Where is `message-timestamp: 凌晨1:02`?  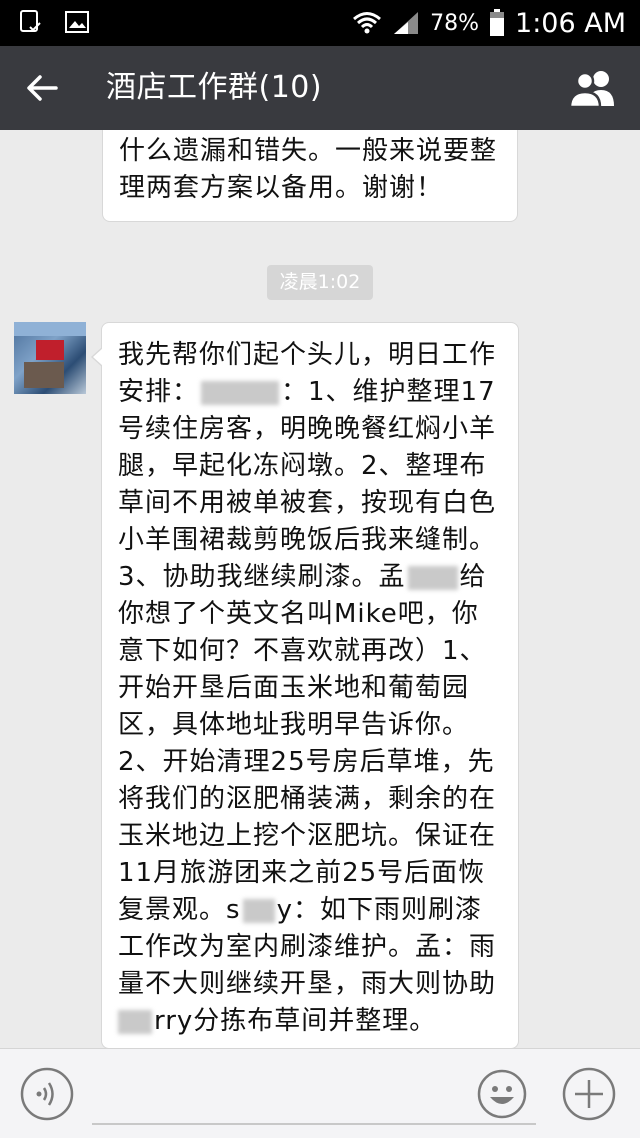 message-timestamp: 凌晨1:02 is located at coordinates (320, 282).